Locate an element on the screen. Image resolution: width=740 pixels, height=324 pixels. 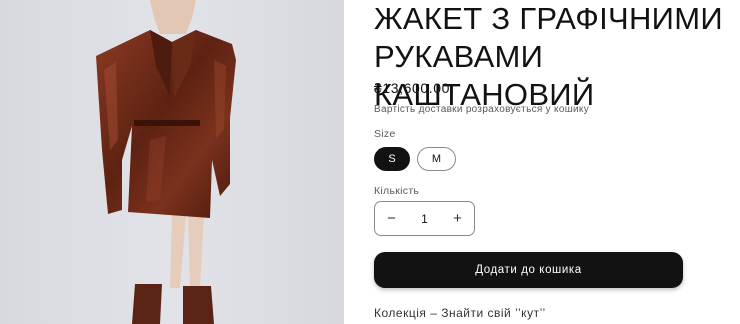
quantity-stepper: − 1 + is located at coordinates (424, 218).